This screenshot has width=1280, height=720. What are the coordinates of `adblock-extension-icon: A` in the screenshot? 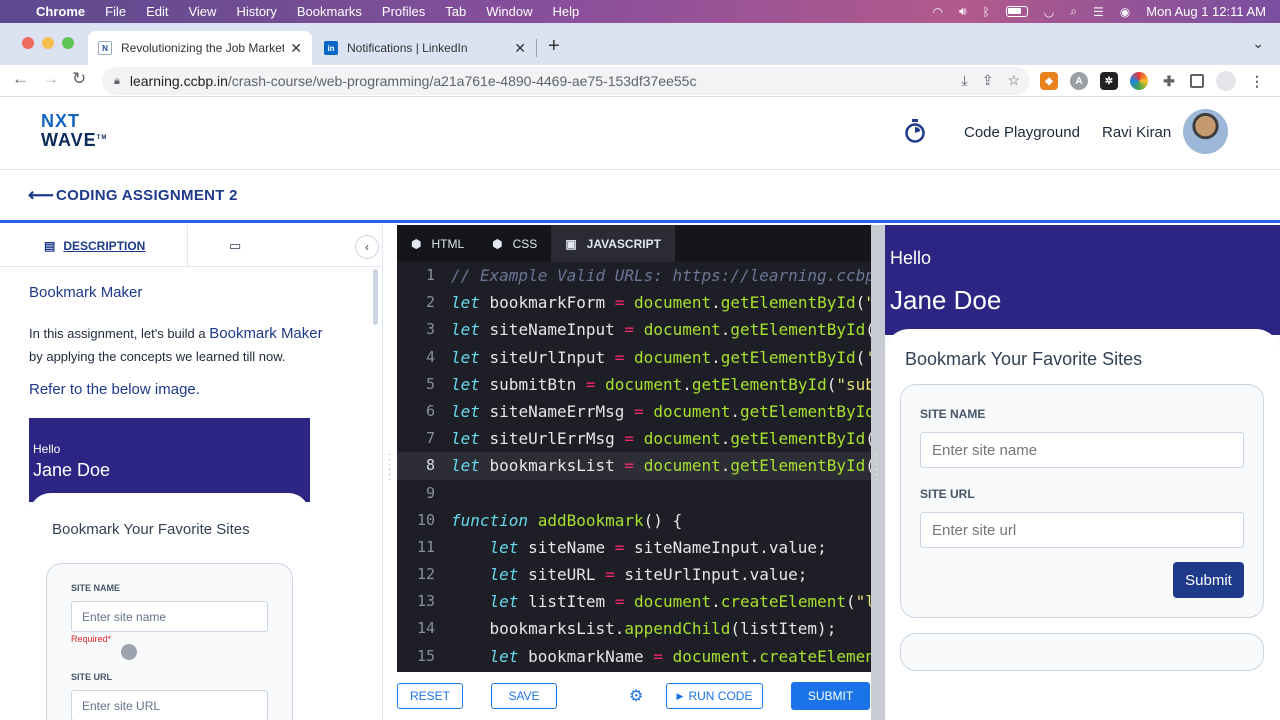 It's located at (1079, 81).